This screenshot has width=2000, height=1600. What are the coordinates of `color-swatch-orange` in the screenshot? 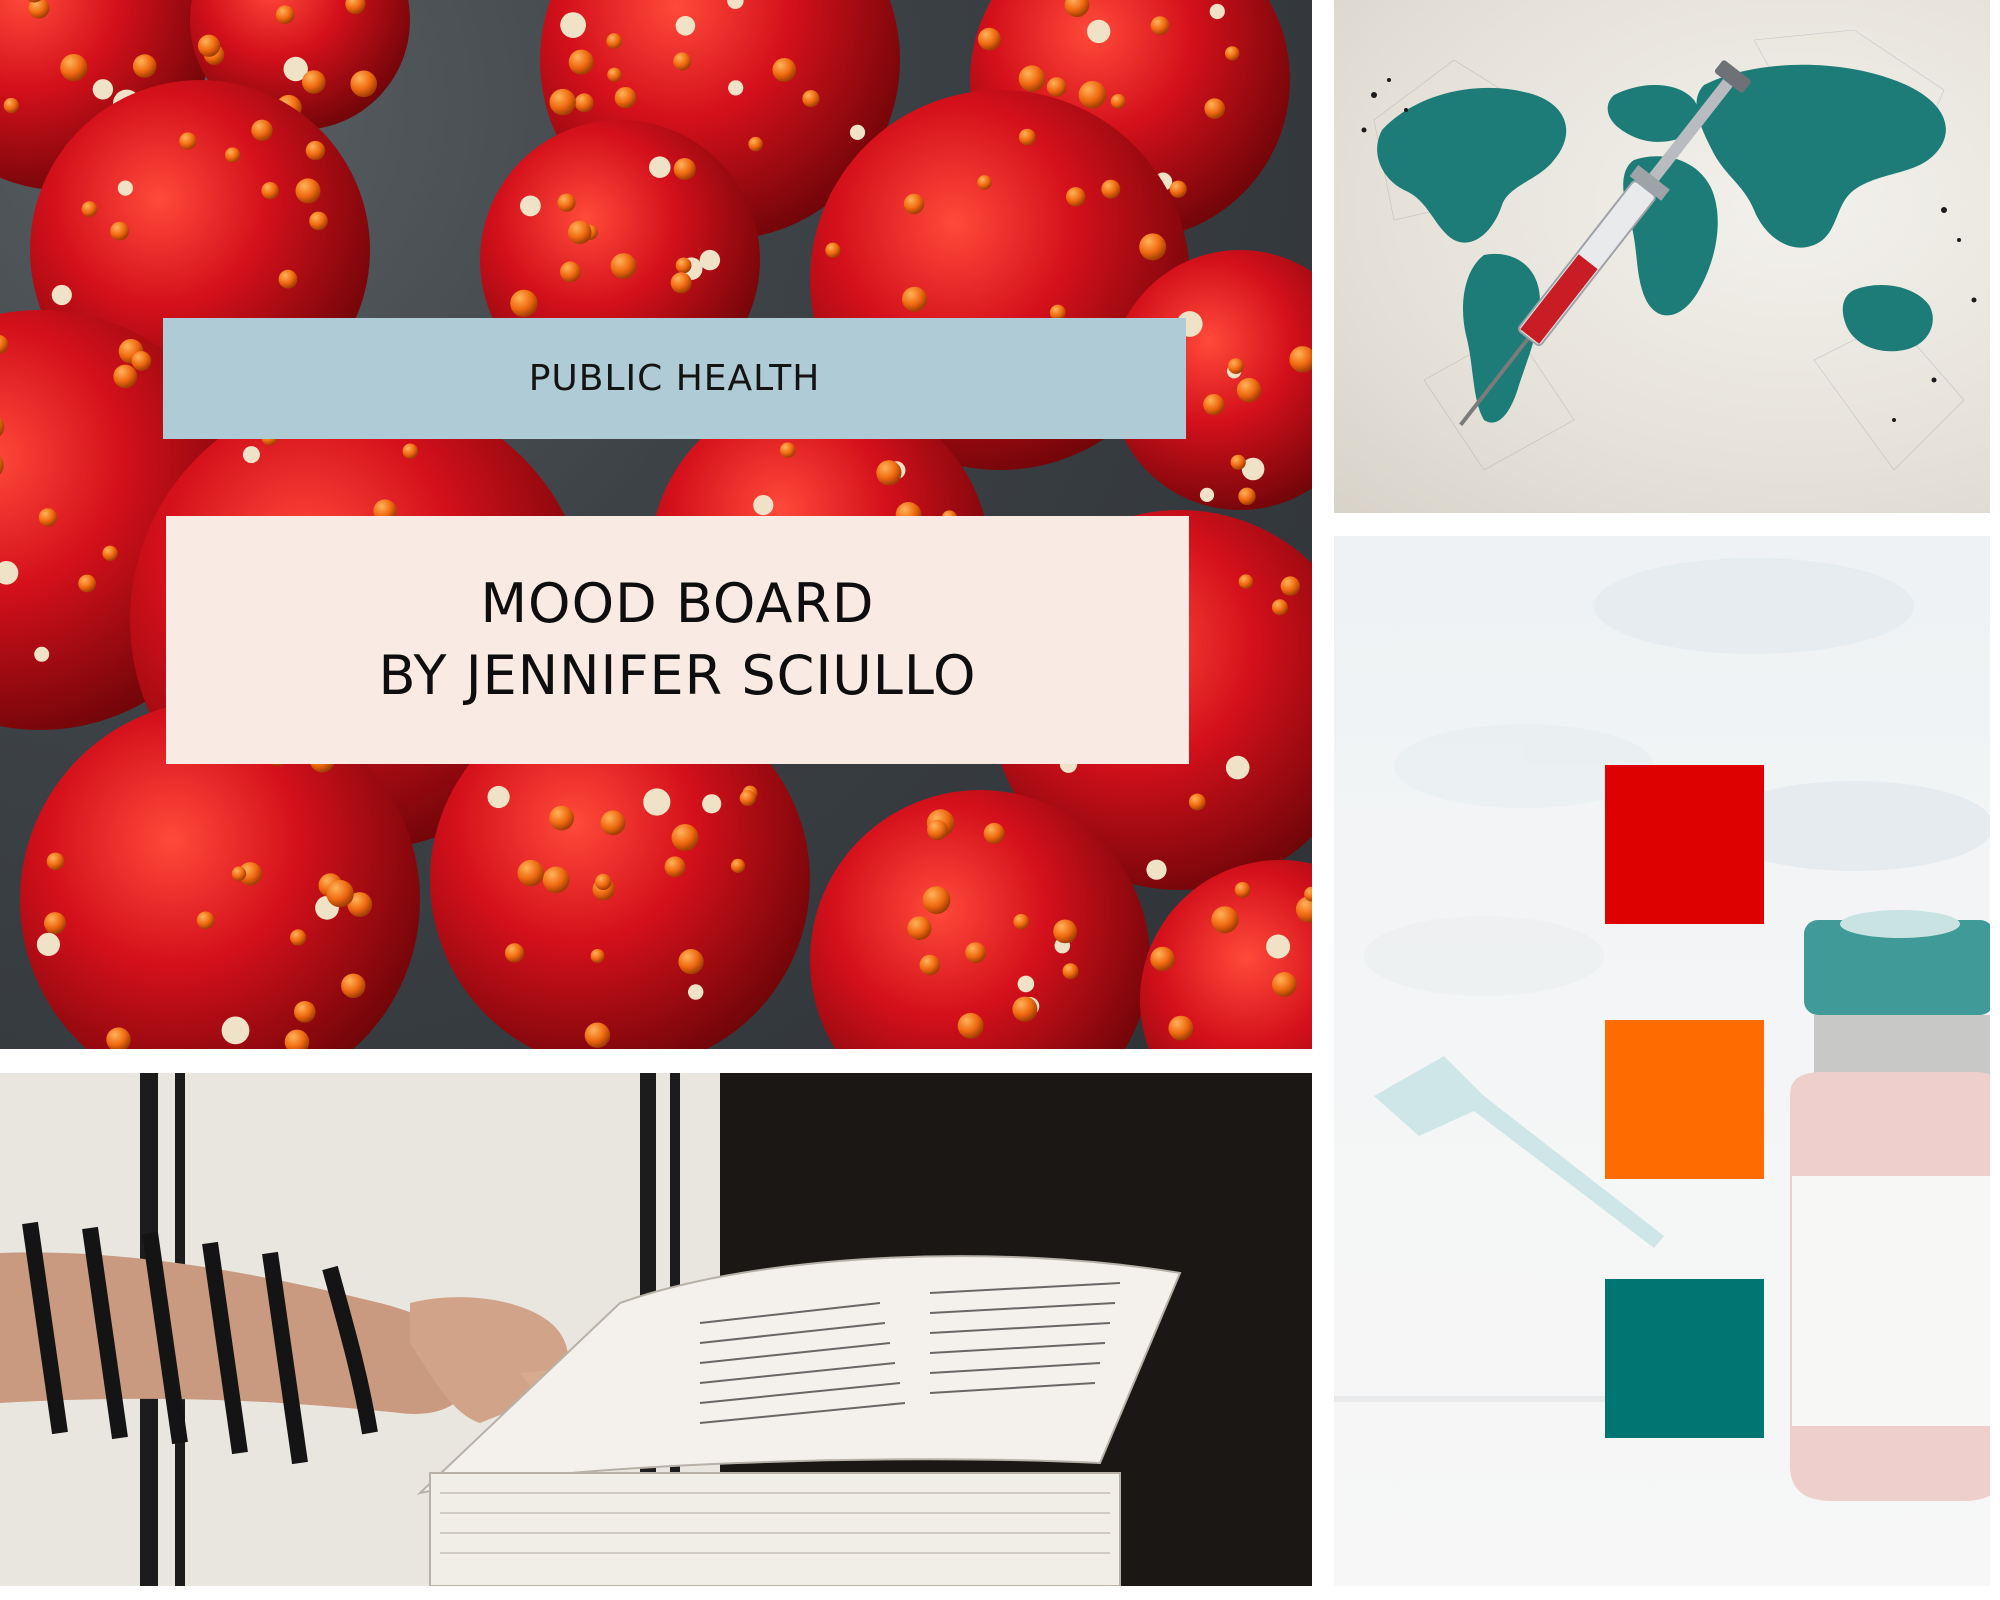 It's located at (1684, 1099).